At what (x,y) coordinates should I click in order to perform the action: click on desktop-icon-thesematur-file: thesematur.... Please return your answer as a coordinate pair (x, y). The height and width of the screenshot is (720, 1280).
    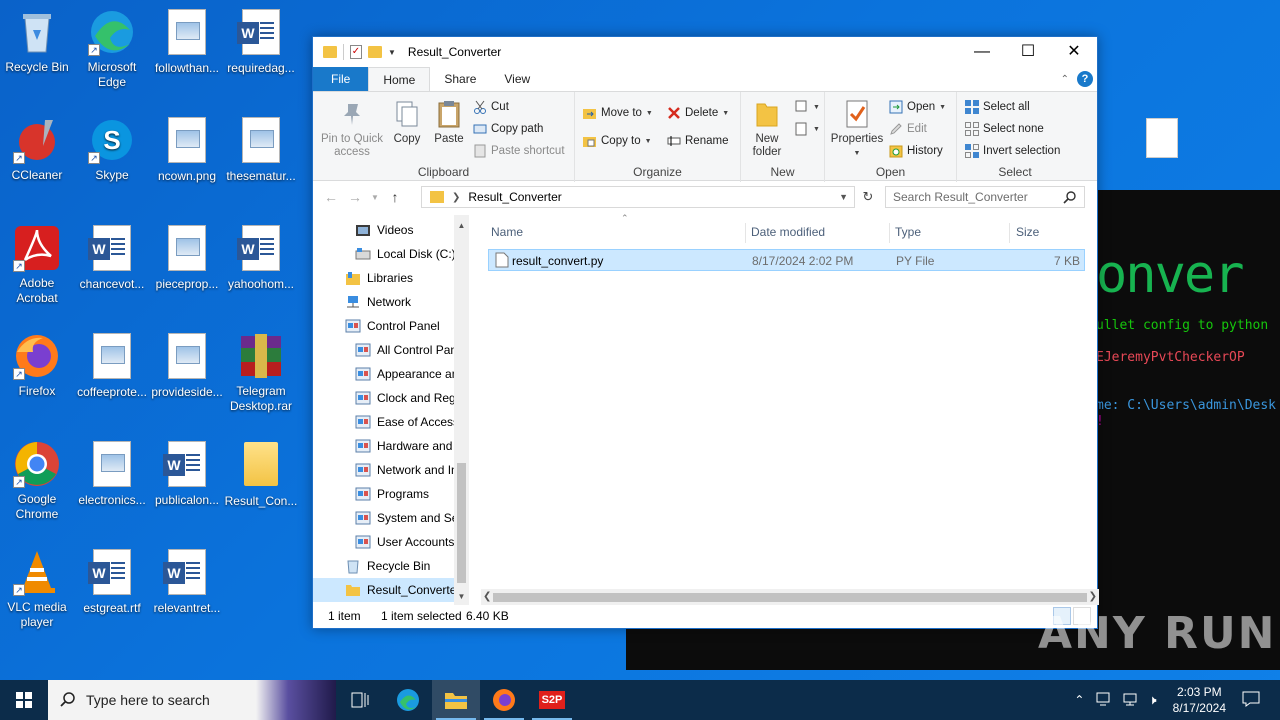
    Looking at the image, I should click on (261, 150).